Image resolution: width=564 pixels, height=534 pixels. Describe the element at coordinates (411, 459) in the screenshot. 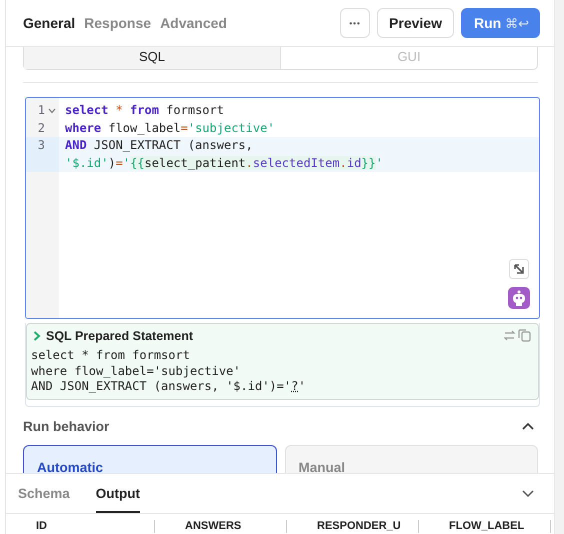

I see `run-option: Manual` at that location.